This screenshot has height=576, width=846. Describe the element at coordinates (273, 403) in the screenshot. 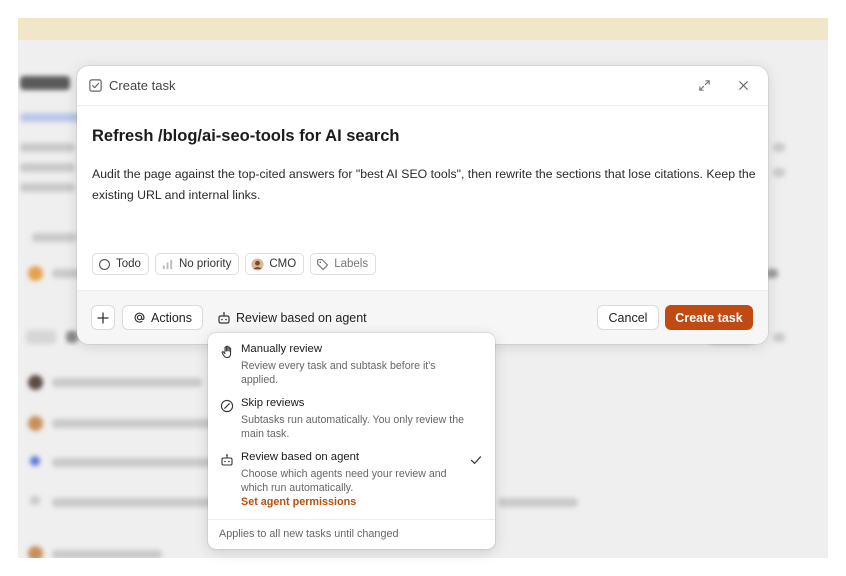

I see `menu-item-title: Skip reviews` at that location.